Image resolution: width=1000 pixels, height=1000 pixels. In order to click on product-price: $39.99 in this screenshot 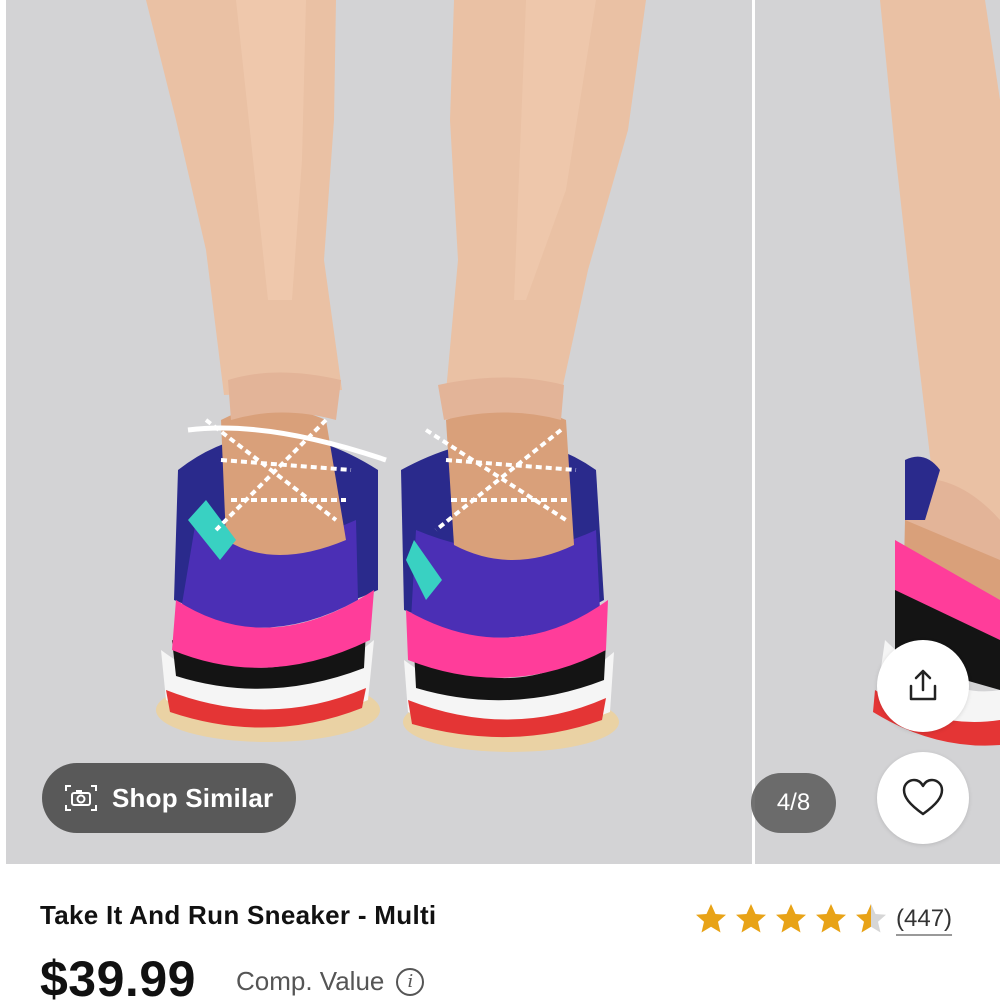, I will do `click(118, 975)`.